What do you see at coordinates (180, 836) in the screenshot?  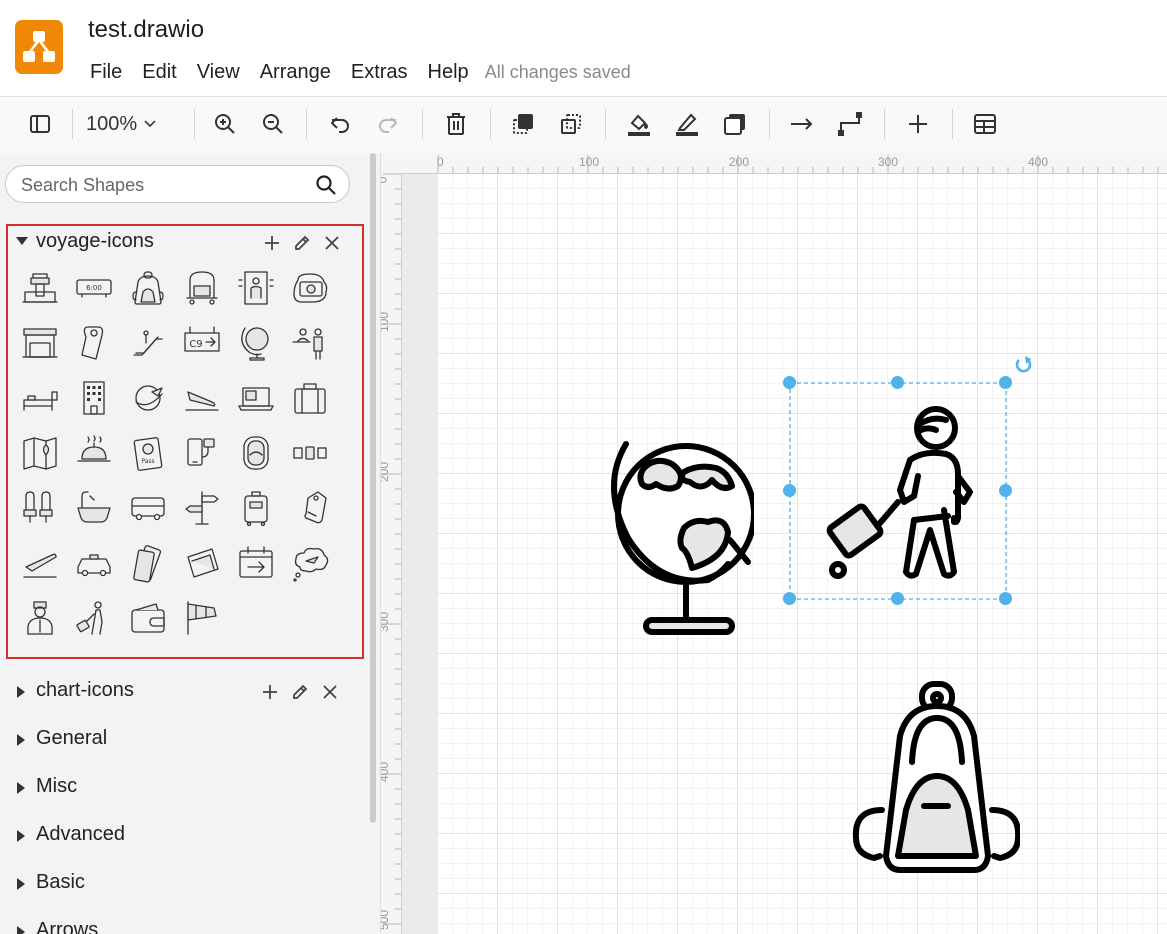 I see `section-advanced: Advanced` at bounding box center [180, 836].